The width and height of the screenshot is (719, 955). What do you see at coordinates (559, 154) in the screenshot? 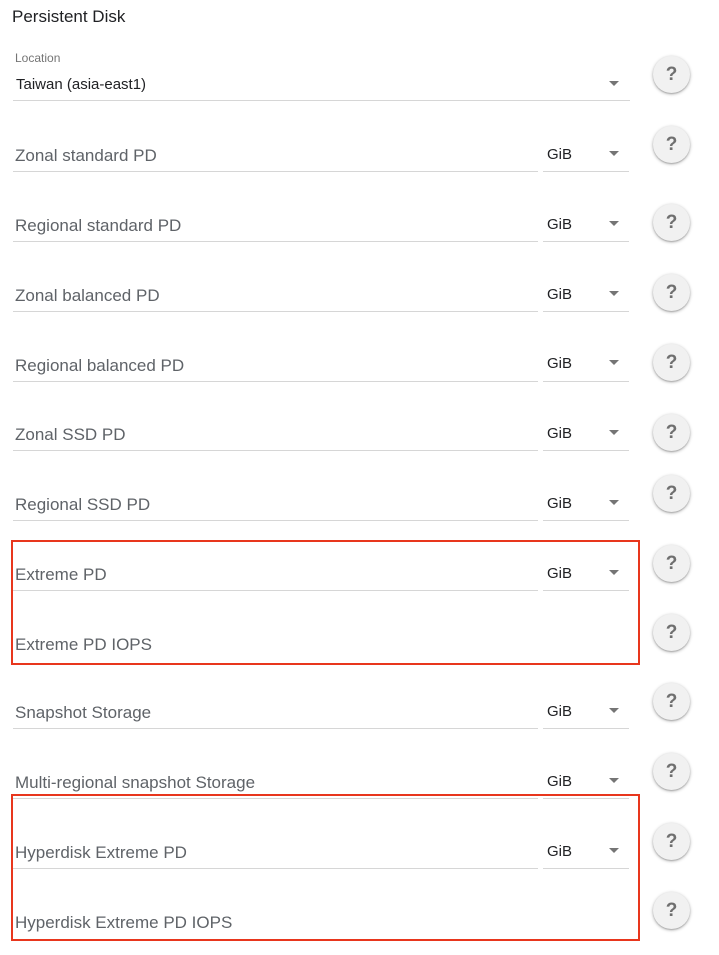
I see `unit-select-zonal-standard-pd: GiB` at bounding box center [559, 154].